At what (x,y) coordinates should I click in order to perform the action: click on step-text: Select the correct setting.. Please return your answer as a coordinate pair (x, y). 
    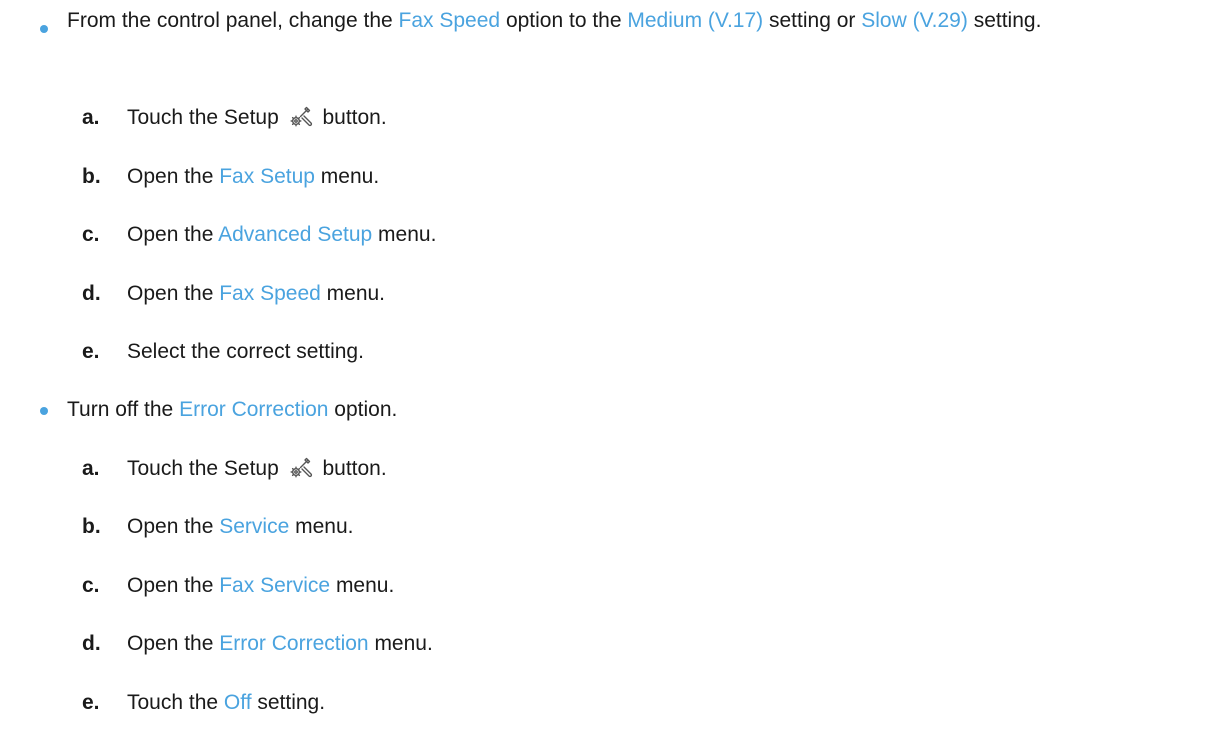
    Looking at the image, I should click on (245, 352).